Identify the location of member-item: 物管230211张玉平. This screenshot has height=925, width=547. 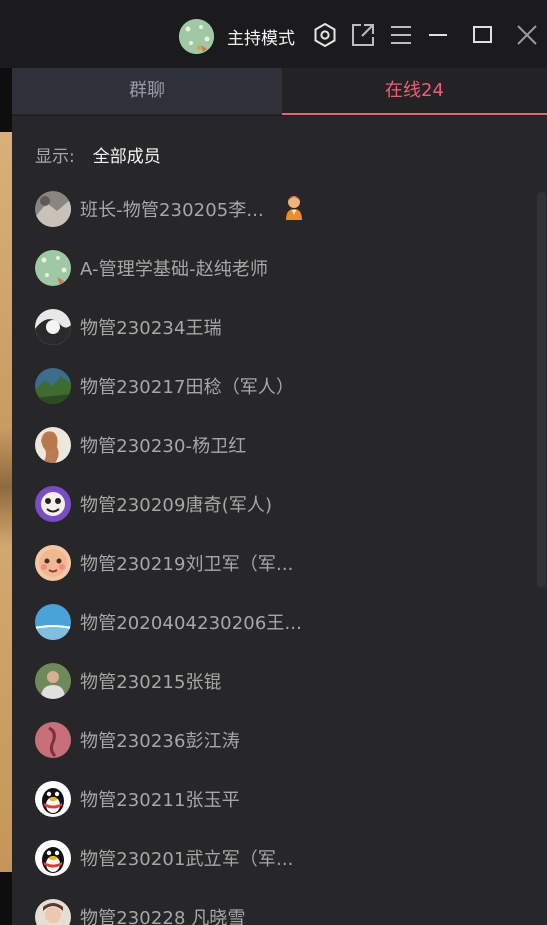
(273, 799).